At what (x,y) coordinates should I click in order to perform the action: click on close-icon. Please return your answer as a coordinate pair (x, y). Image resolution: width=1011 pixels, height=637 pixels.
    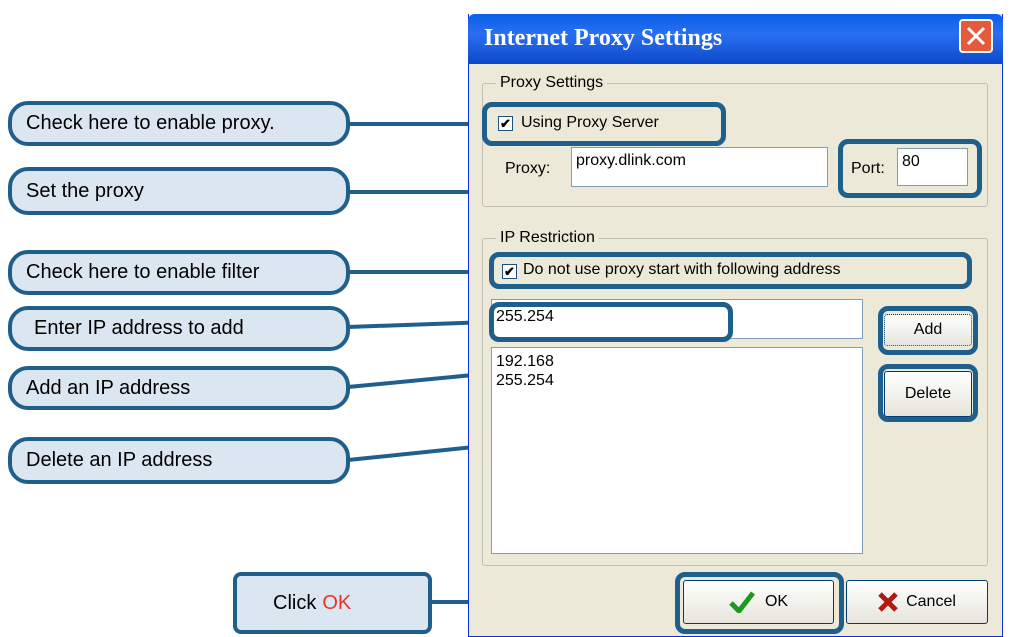
    Looking at the image, I should click on (976, 36).